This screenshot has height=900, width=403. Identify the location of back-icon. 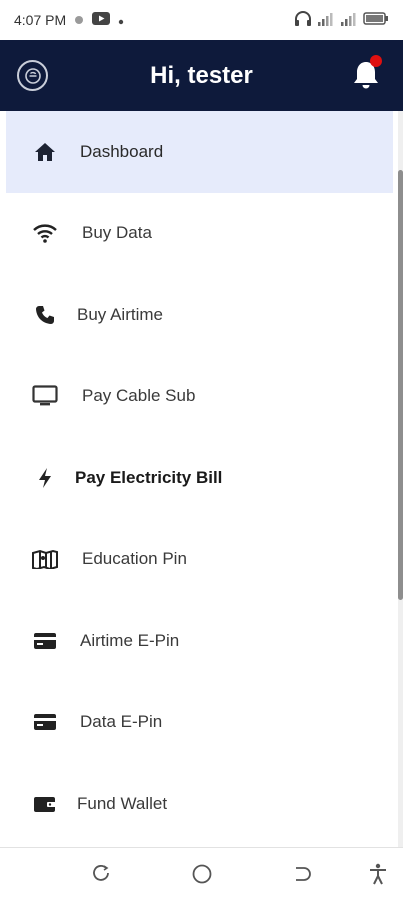
(302, 874).